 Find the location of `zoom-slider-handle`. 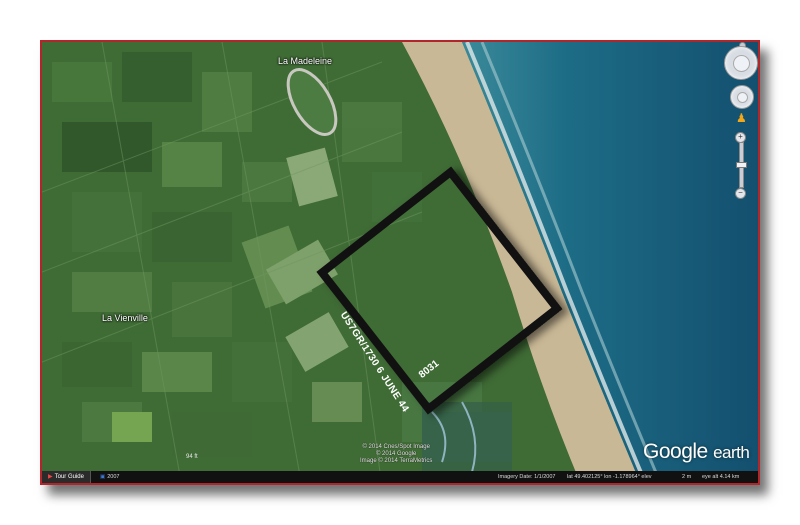

zoom-slider-handle is located at coordinates (741, 165).